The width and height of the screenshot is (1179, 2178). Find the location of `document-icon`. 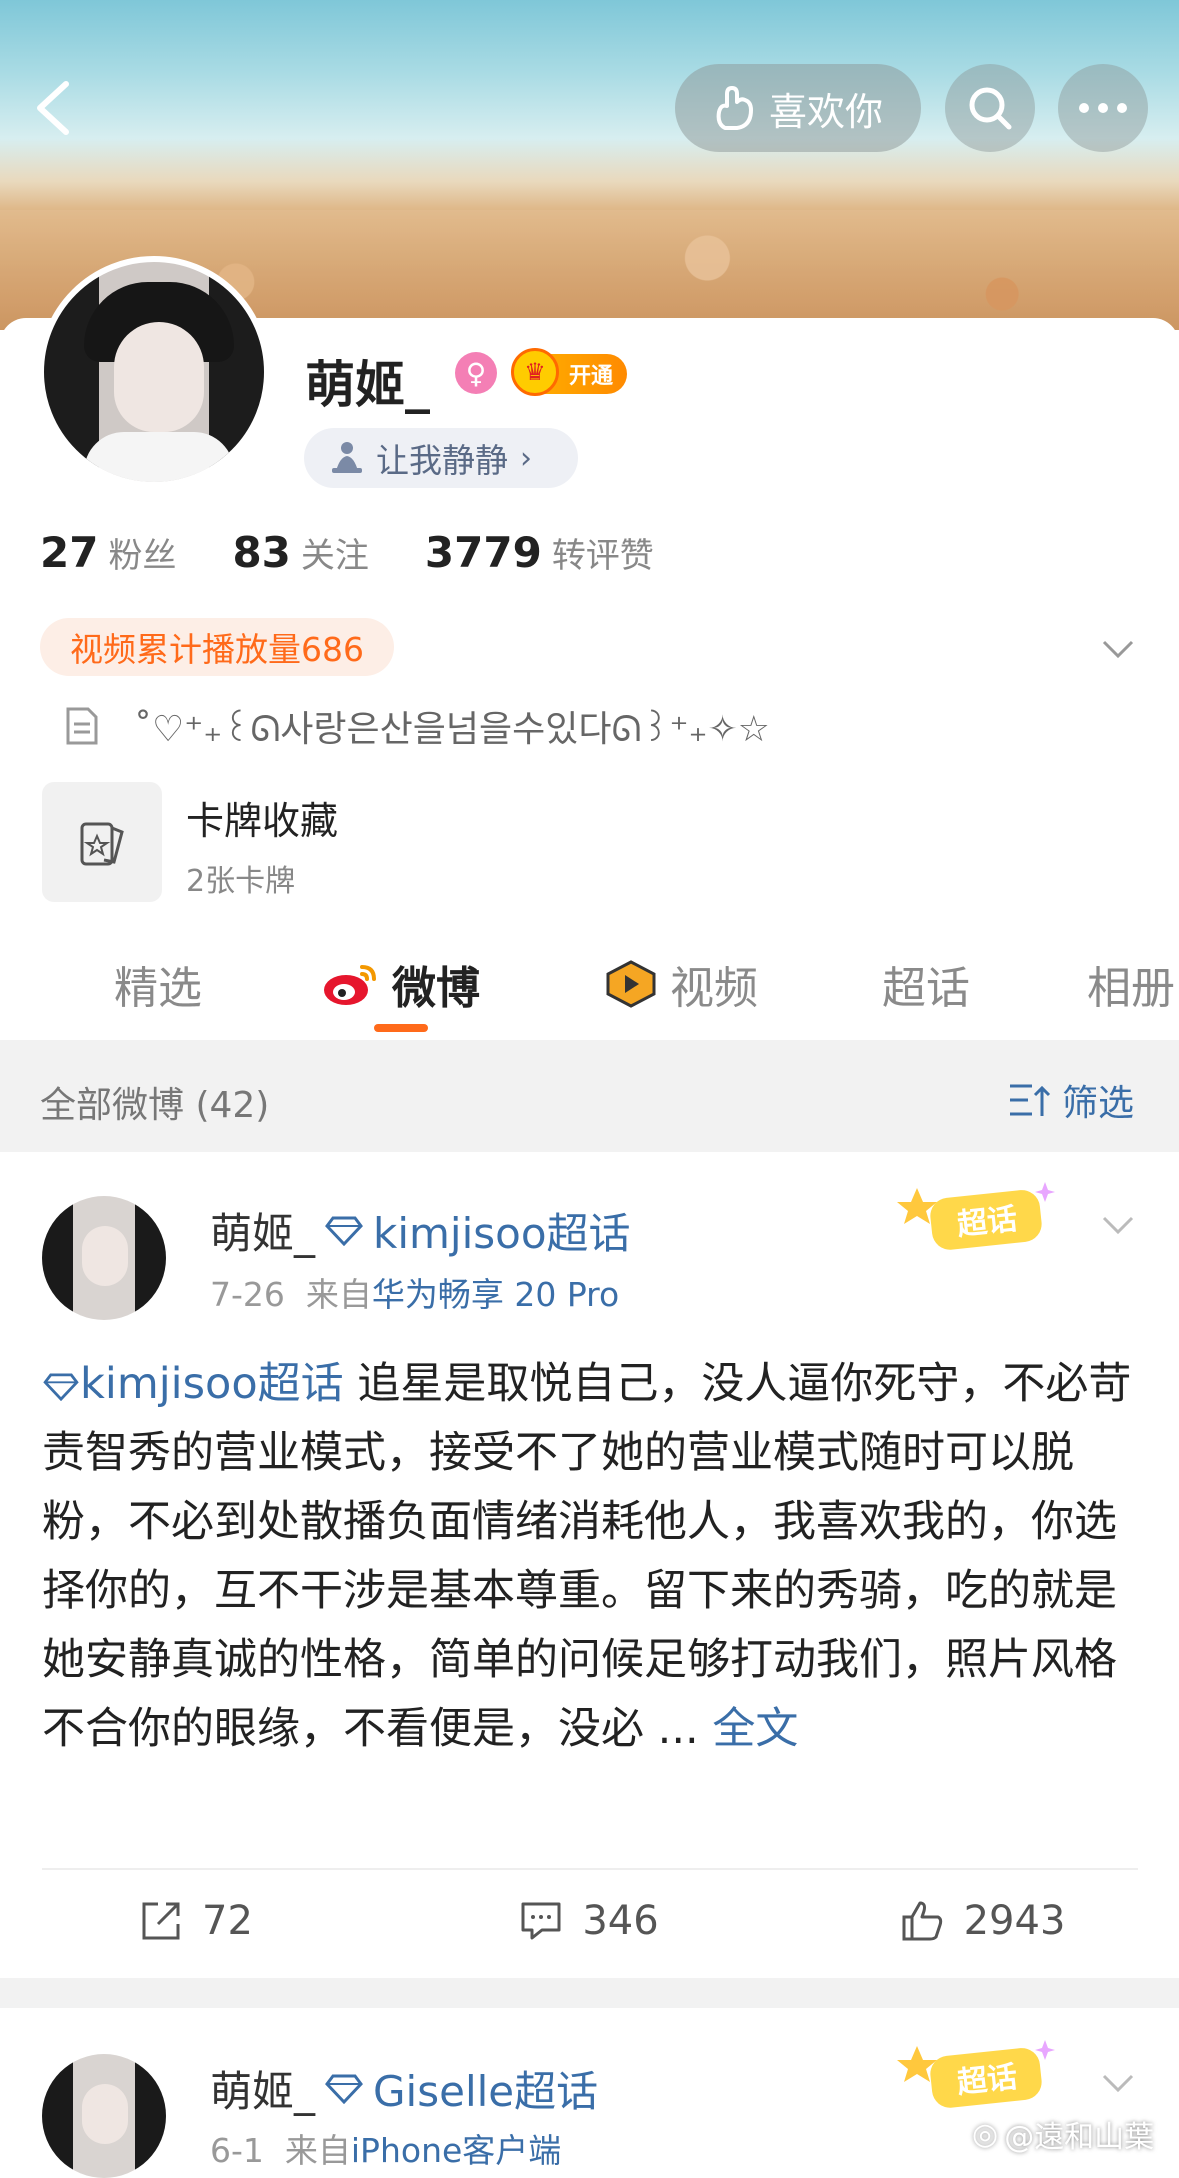

document-icon is located at coordinates (82, 726).